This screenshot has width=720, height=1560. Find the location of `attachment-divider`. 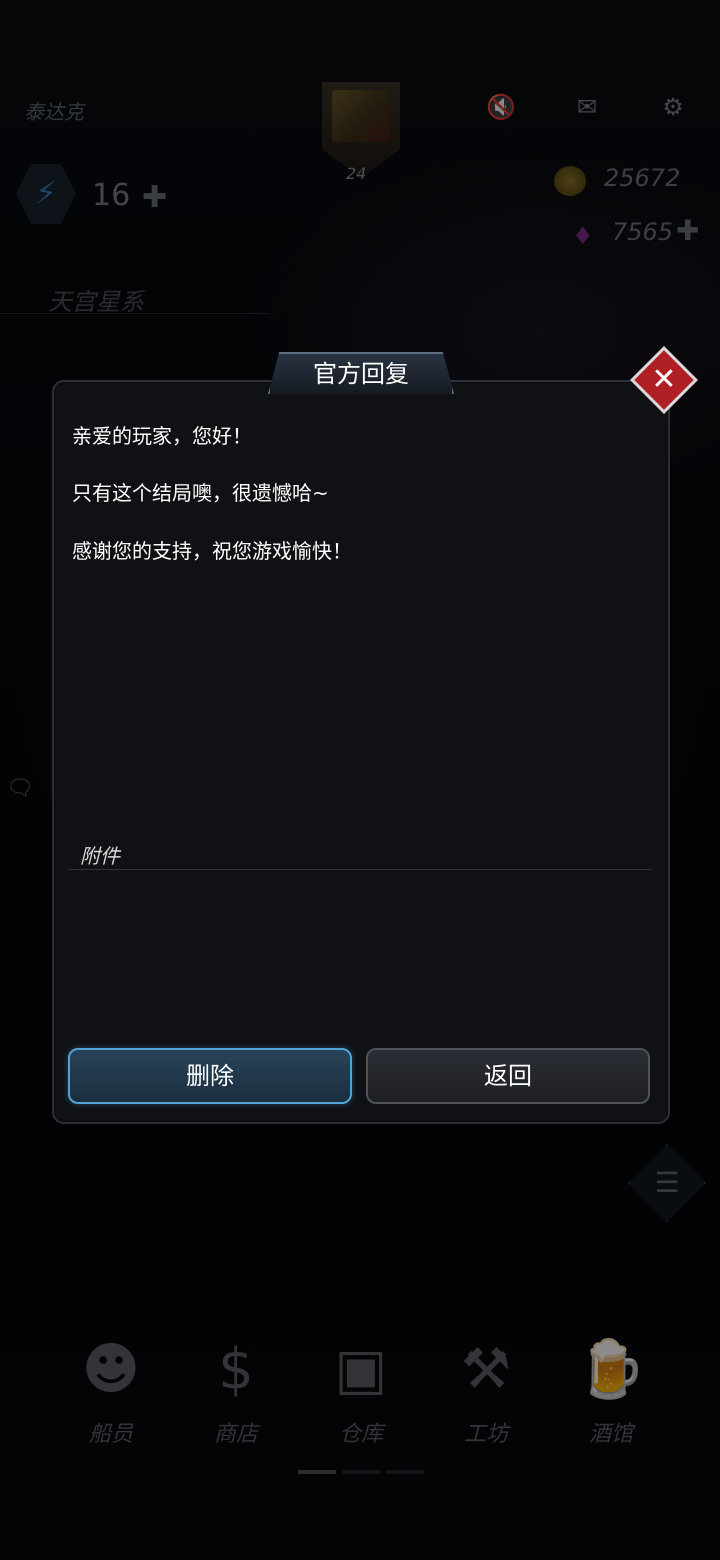

attachment-divider is located at coordinates (360, 869).